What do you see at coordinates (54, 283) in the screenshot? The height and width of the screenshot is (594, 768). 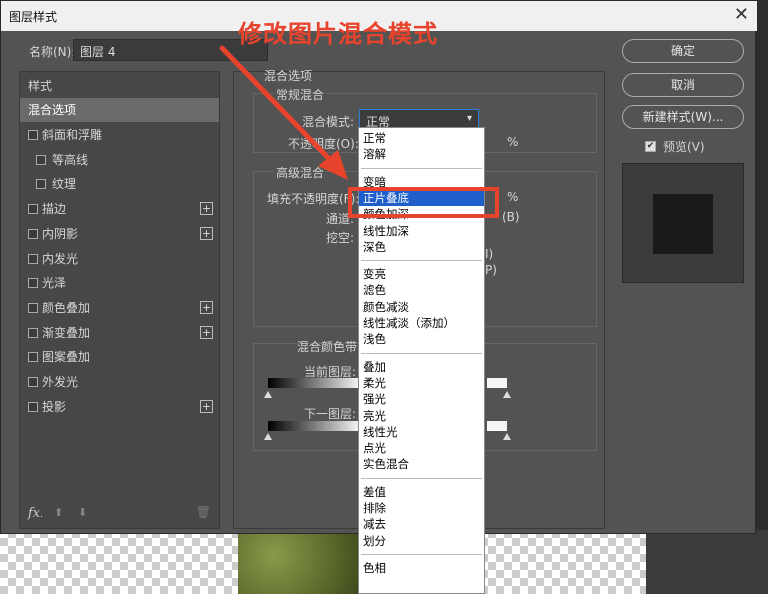 I see `style-item-label: 光泽` at bounding box center [54, 283].